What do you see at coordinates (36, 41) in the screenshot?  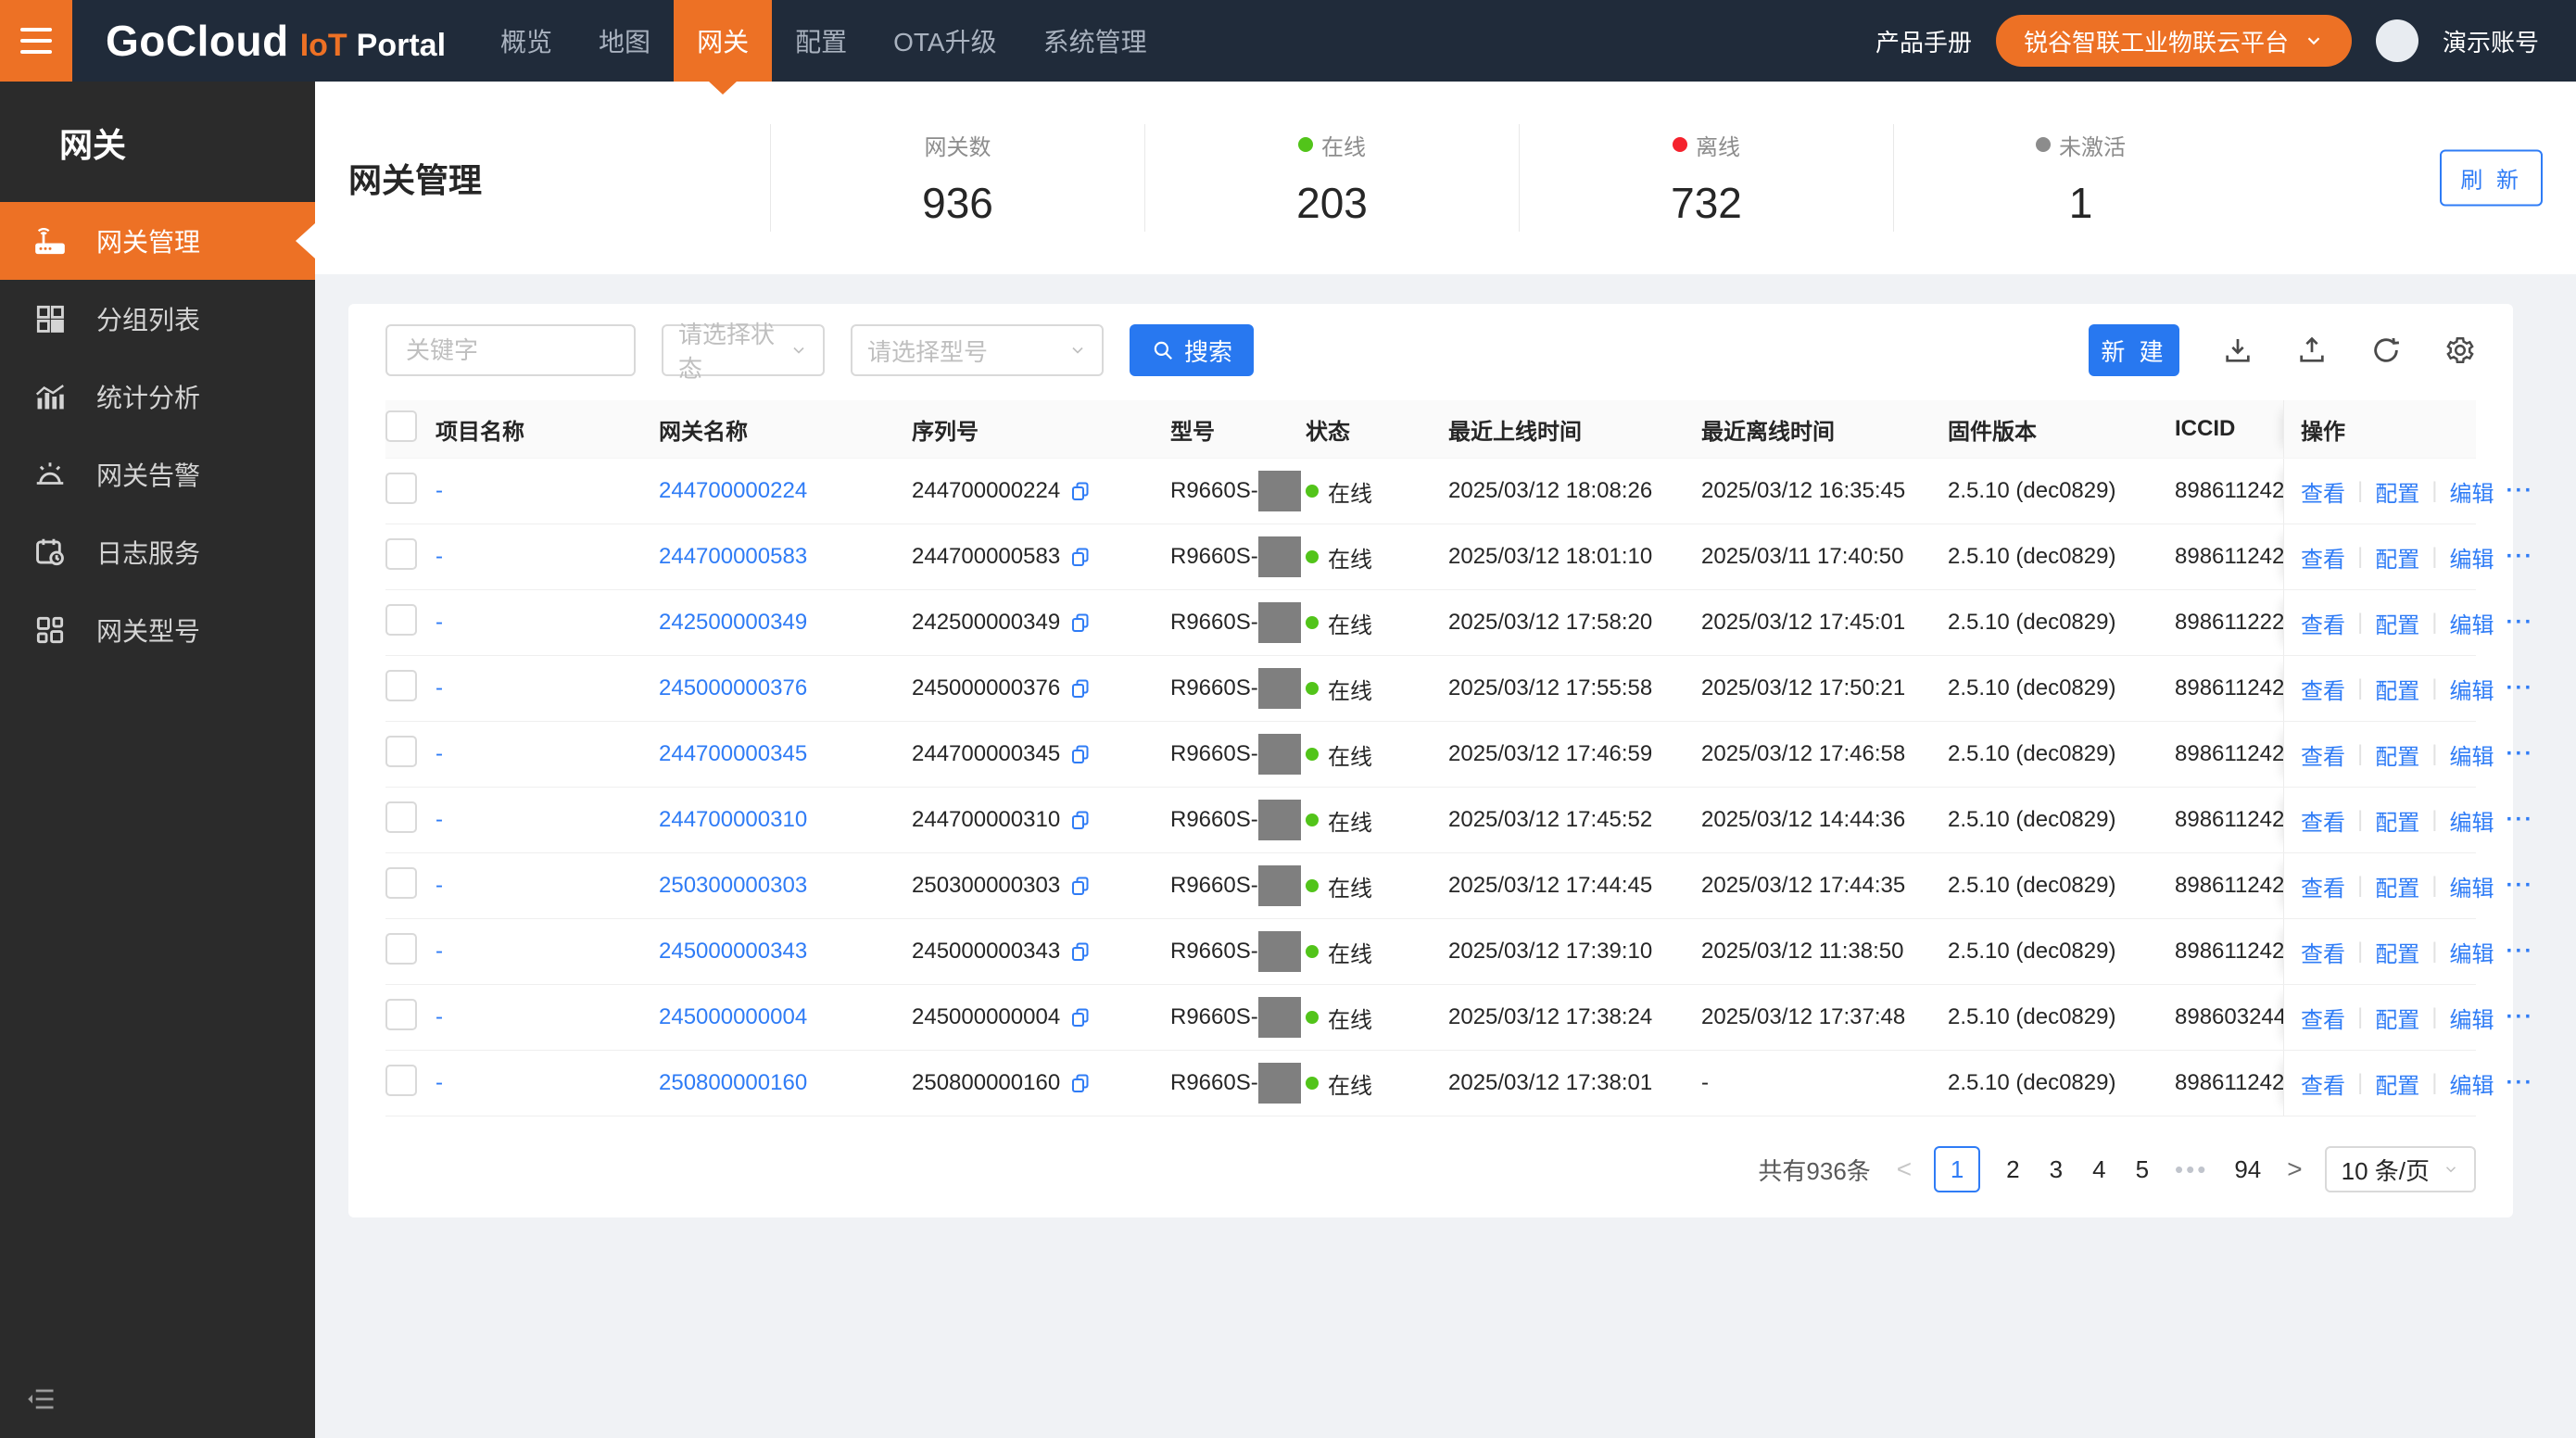 I see `hamburger-menu-icon` at bounding box center [36, 41].